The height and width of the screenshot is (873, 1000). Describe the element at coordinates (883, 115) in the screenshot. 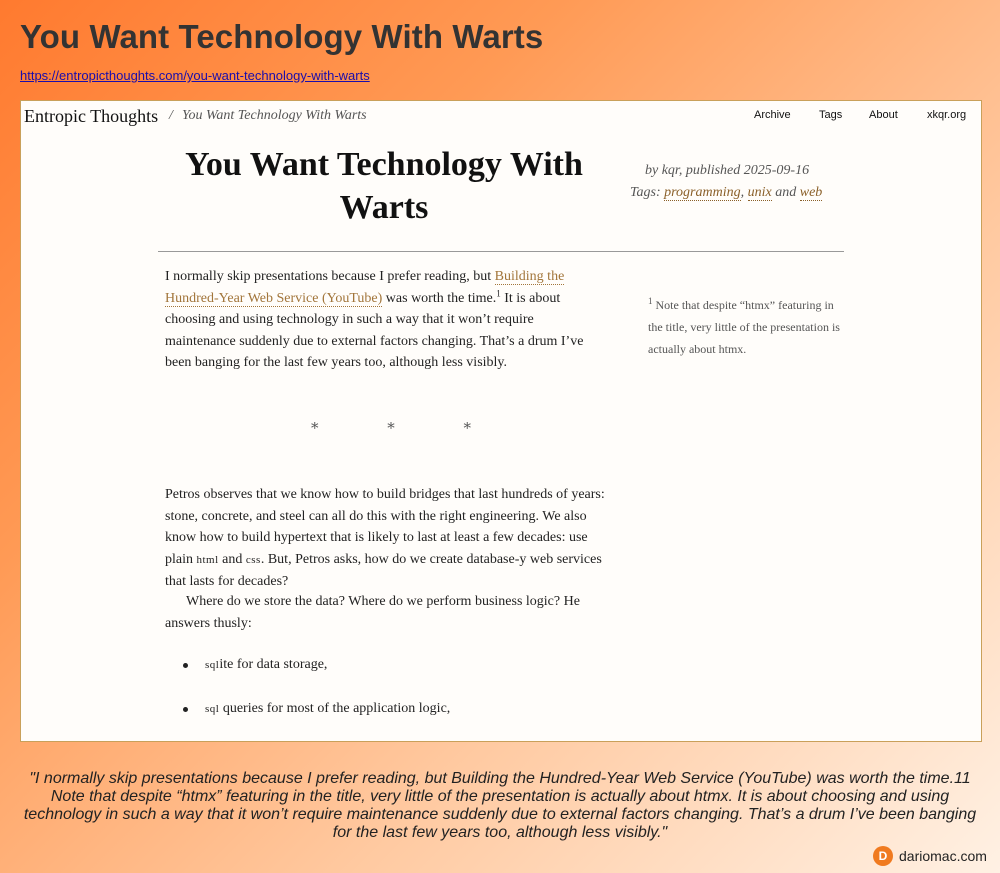

I see `nav-about-link: About` at that location.